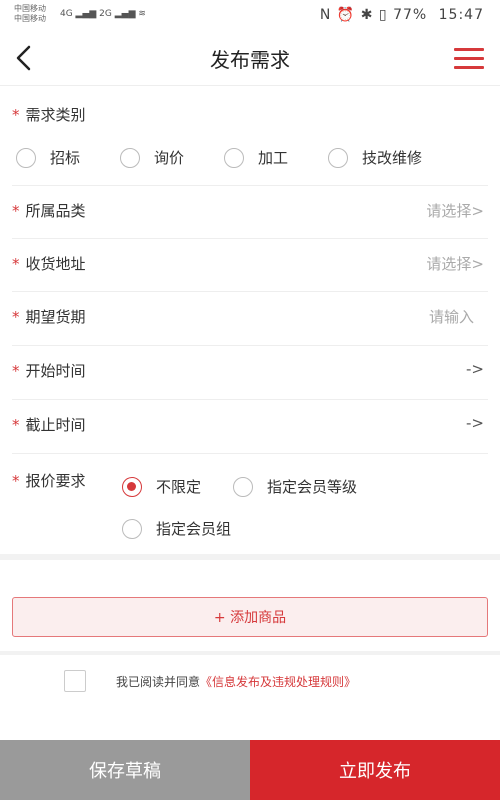 This screenshot has width=500, height=800. Describe the element at coordinates (278, 682) in the screenshot. I see `agreement-rules-link: 《信息发布及违规处理规则》` at that location.